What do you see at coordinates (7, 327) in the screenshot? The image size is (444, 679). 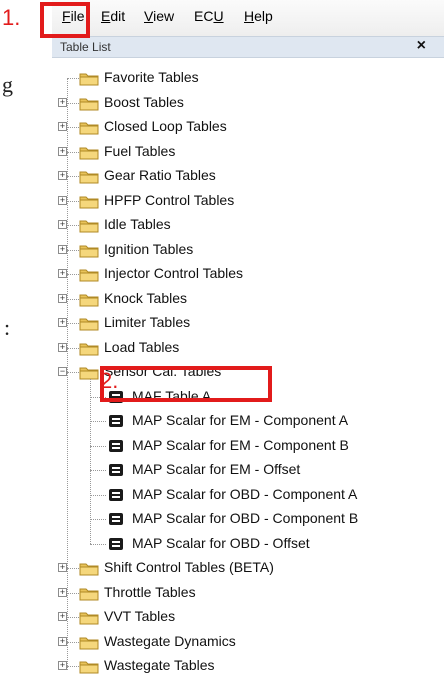 I see `left-fragment-text: :` at bounding box center [7, 327].